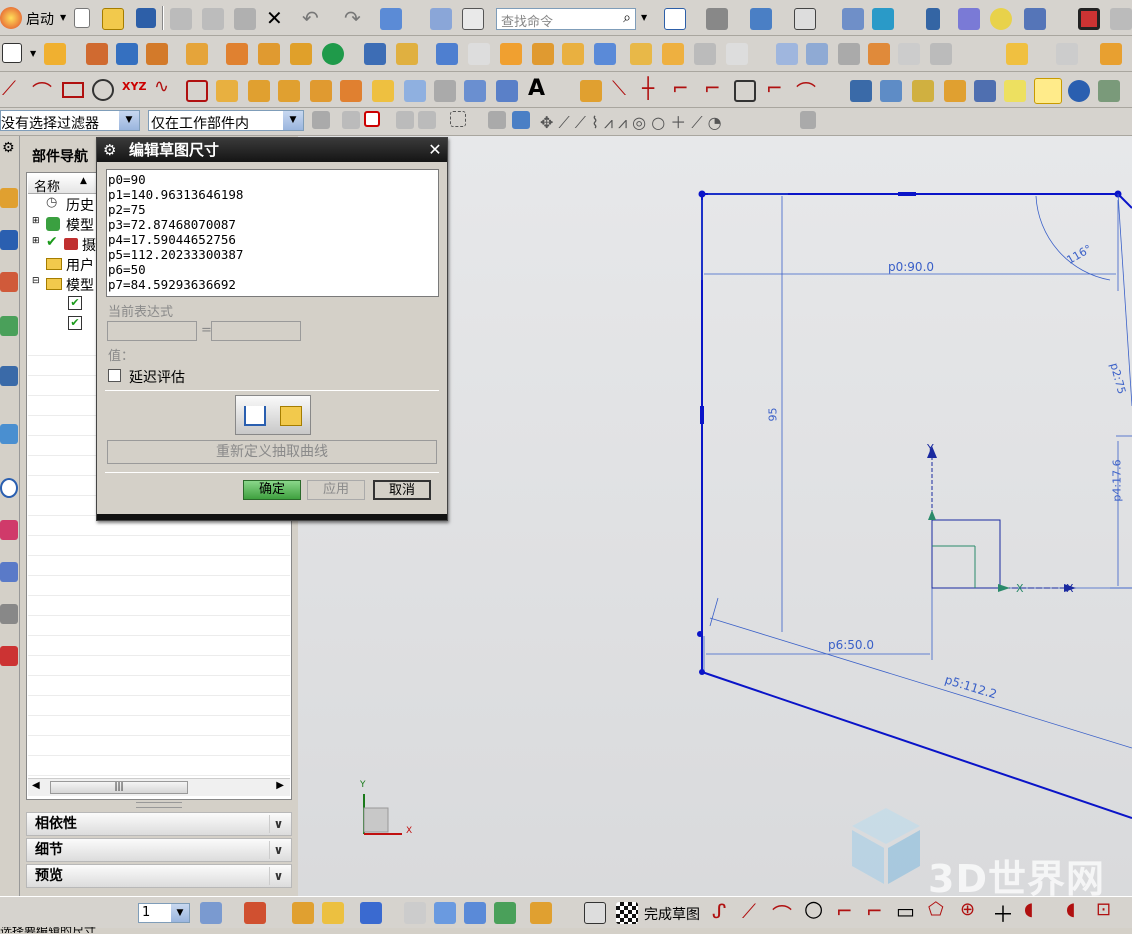 The image size is (1132, 934). I want to click on auto-dimension-icon, so click(955, 91).